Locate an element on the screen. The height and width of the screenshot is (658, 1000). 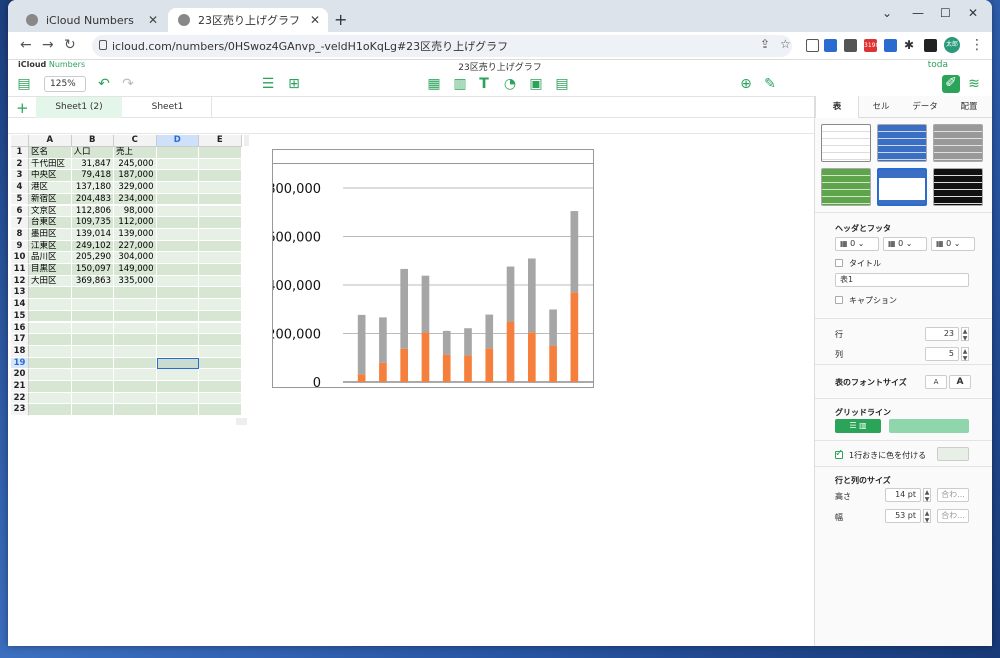
puzzle-icon: ✱ is located at coordinates (910, 45).